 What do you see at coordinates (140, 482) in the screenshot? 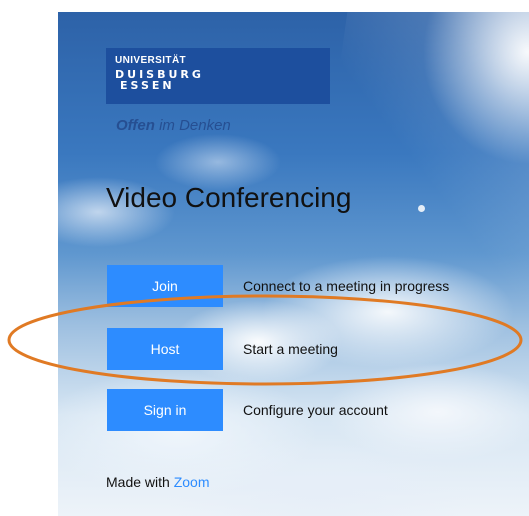
I see `made-with-text: Made with` at bounding box center [140, 482].